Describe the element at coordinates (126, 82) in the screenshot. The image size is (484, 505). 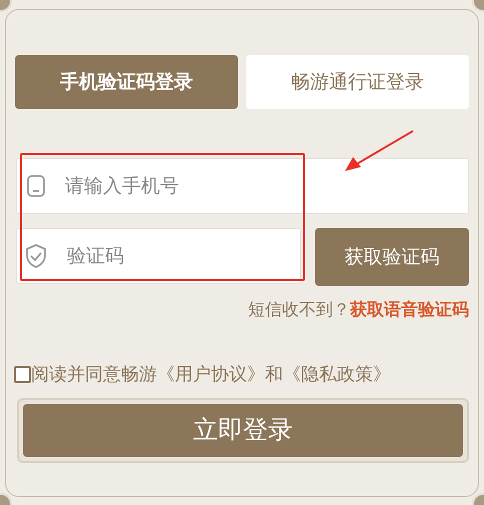
I see `login-tab: 手机验证码登录` at that location.